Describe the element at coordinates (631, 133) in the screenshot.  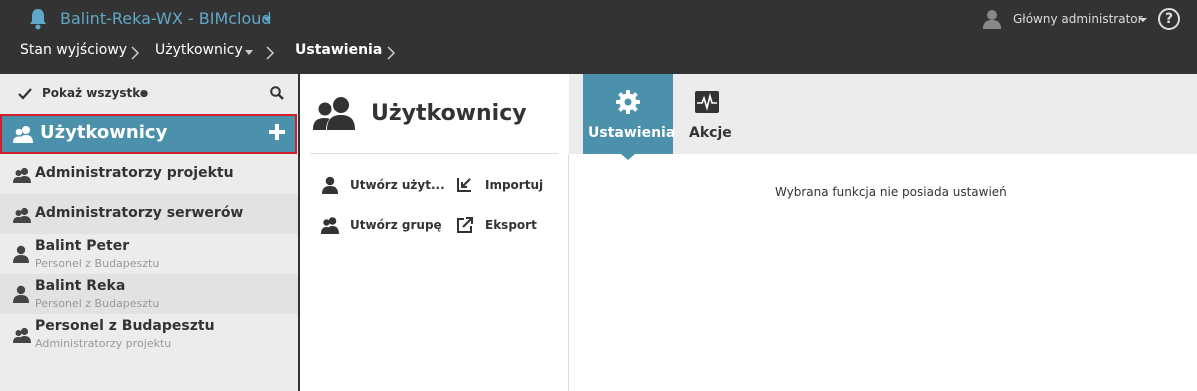
I see `tab-settings-label: Ustawienia` at that location.